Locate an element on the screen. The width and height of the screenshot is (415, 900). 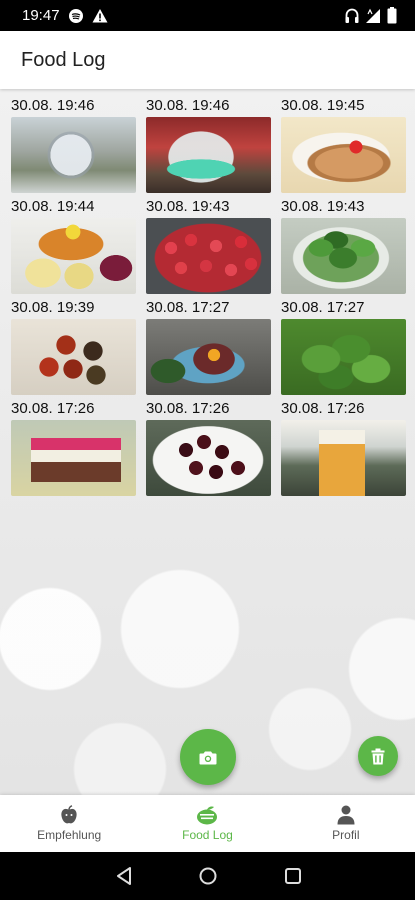
add-photo-button is located at coordinates (208, 757).